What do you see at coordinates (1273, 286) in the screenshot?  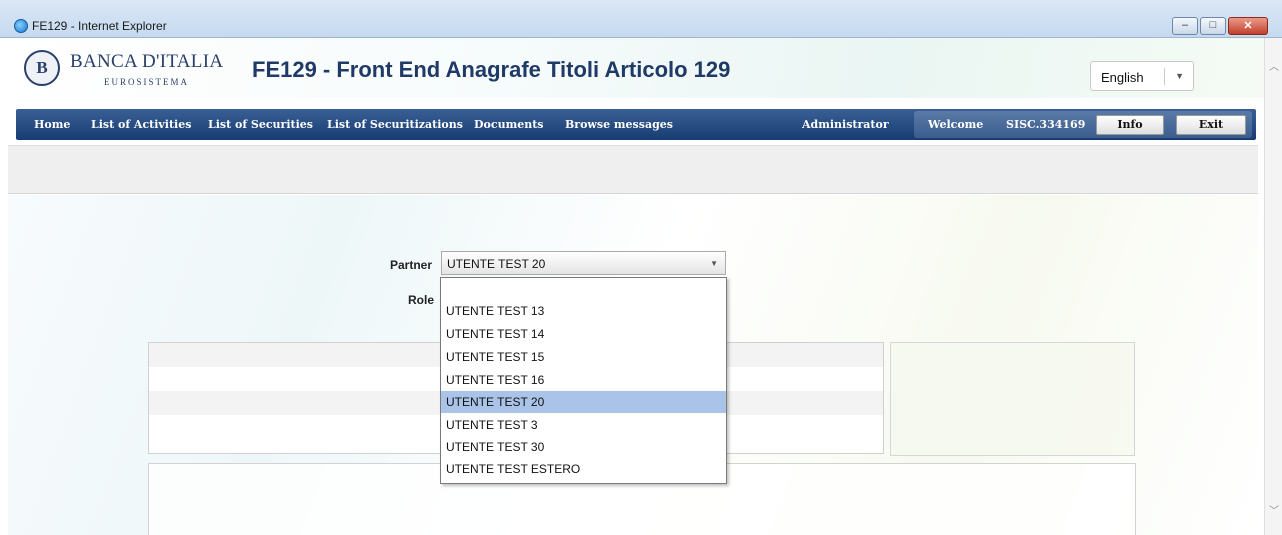 I see `vertical-scrollbar: ︿ ﹀` at bounding box center [1273, 286].